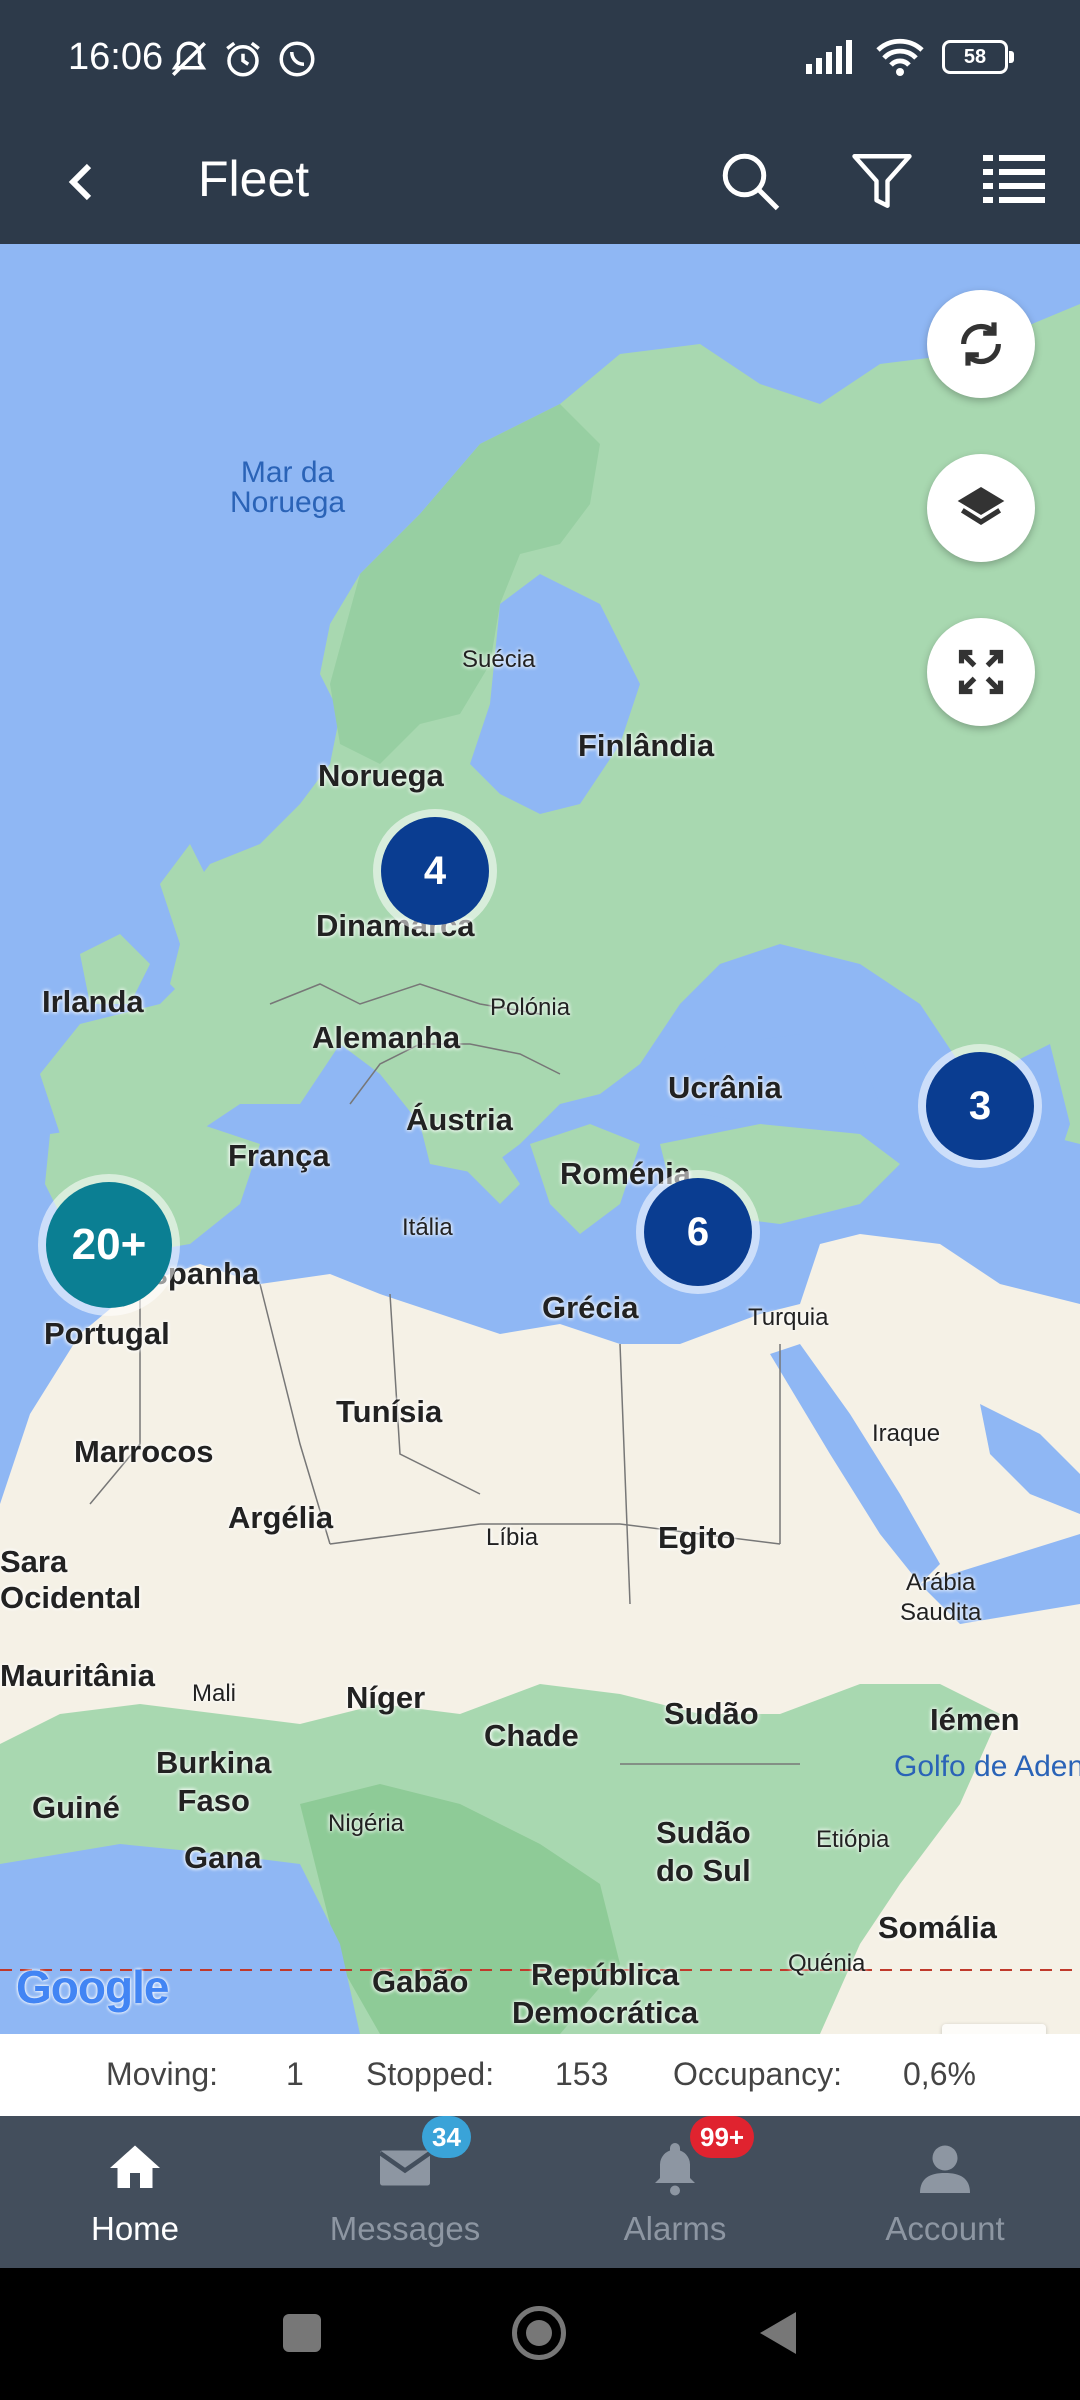  Describe the element at coordinates (254, 179) in the screenshot. I see `page-title: Fleet` at that location.